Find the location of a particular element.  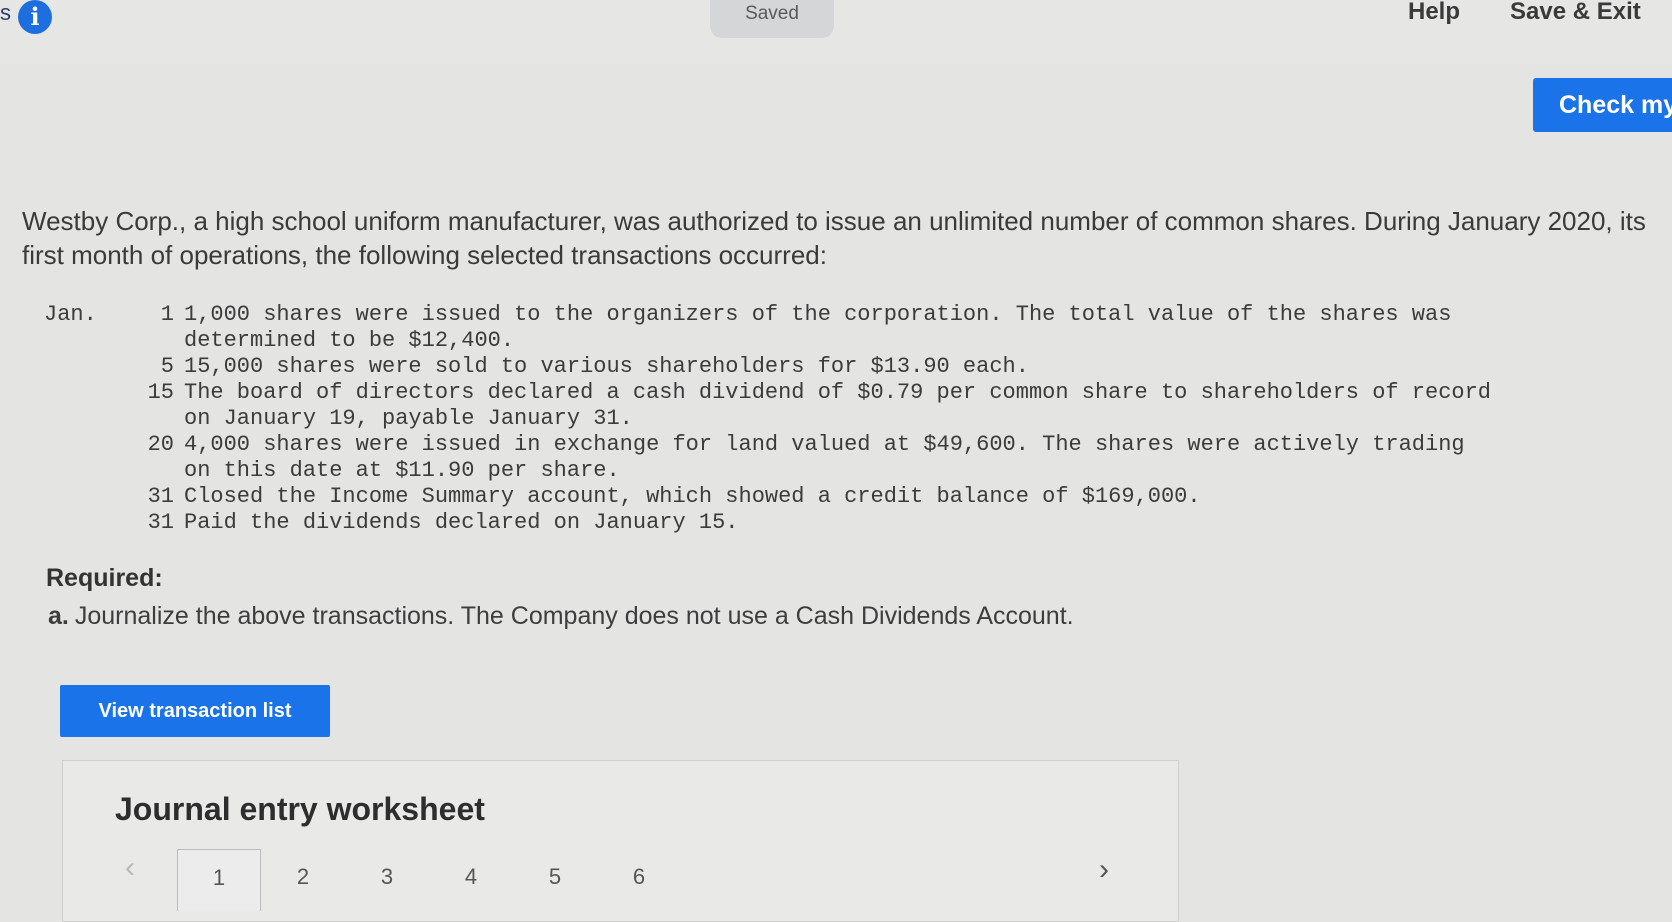

transaction-day: 5 is located at coordinates (167, 366).